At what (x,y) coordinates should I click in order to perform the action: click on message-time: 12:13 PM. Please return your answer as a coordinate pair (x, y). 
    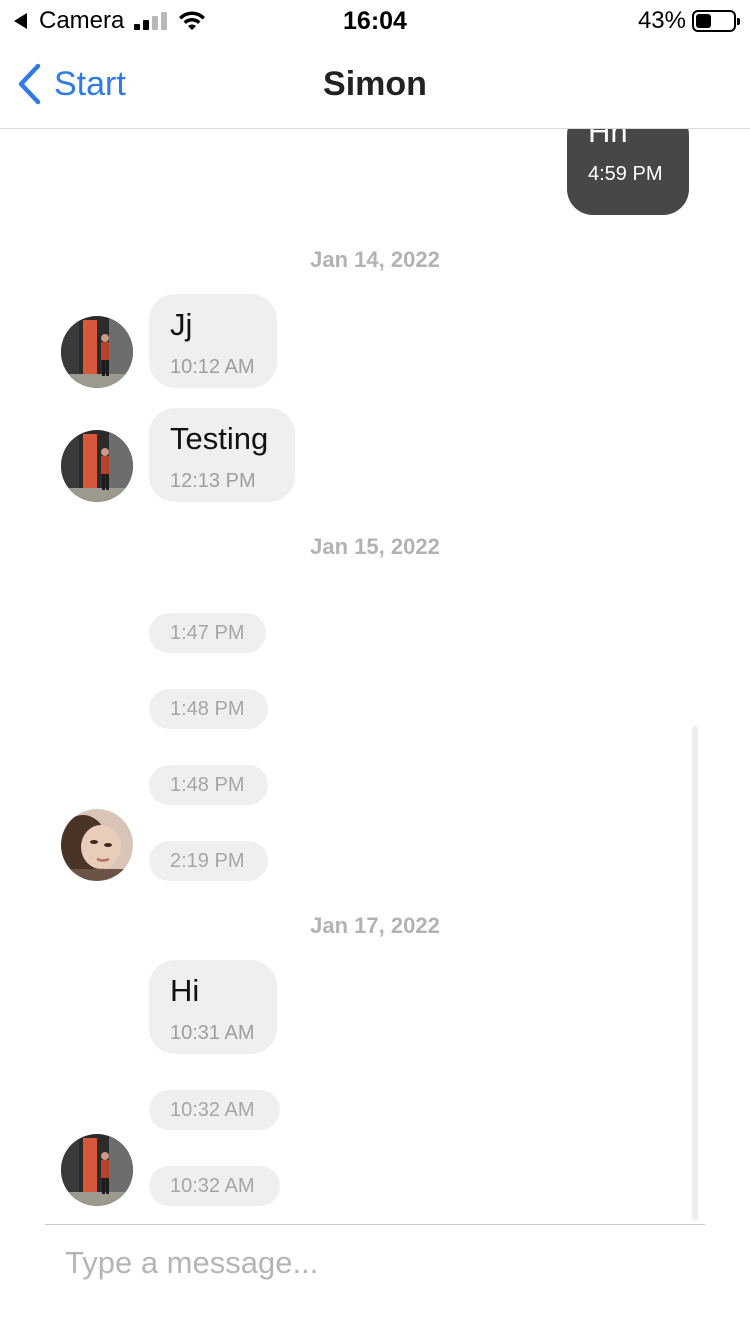
    Looking at the image, I should click on (213, 481).